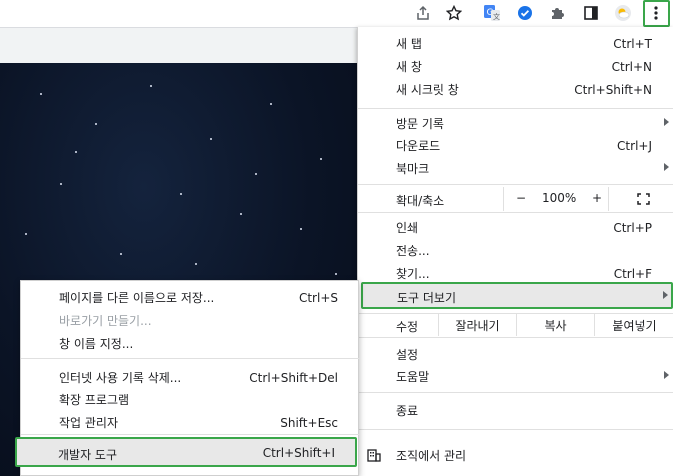 This screenshot has width=673, height=476. What do you see at coordinates (190, 422) in the screenshot?
I see `submenu-item-task-manager: 작업 관리자 Shift+Esc` at bounding box center [190, 422].